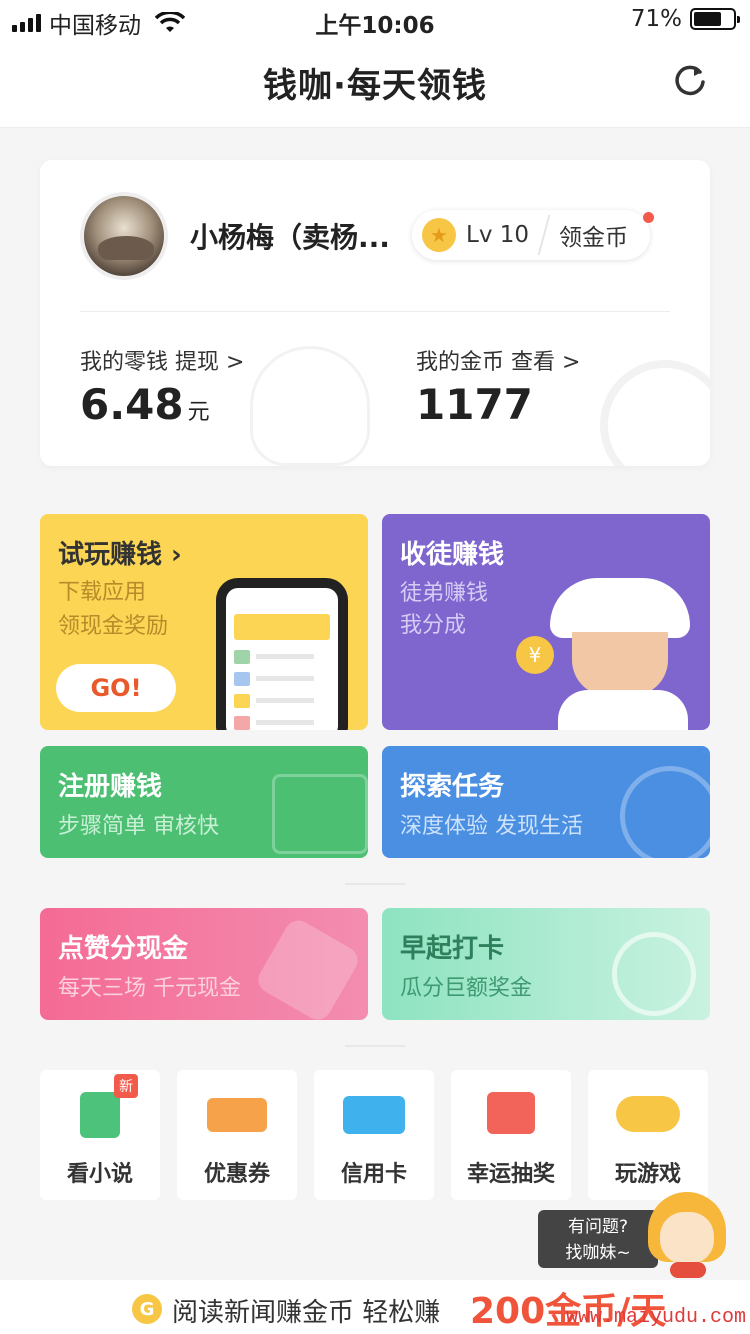  I want to click on page-title: 钱咖·每天领钱, so click(375, 86).